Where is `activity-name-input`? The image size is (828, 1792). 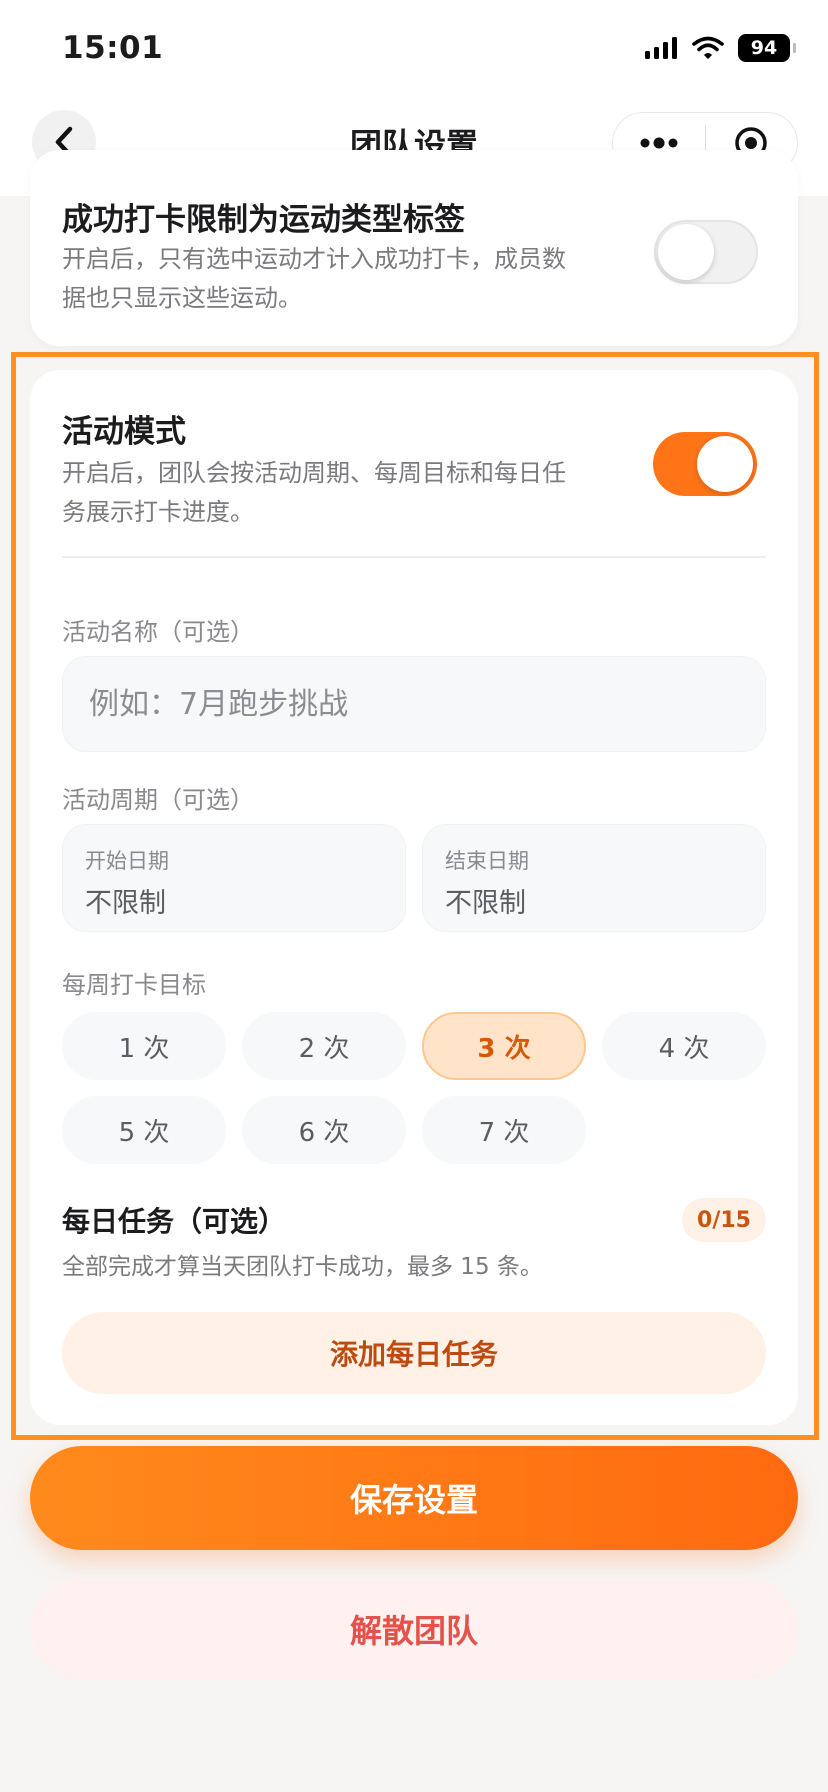 activity-name-input is located at coordinates (414, 704).